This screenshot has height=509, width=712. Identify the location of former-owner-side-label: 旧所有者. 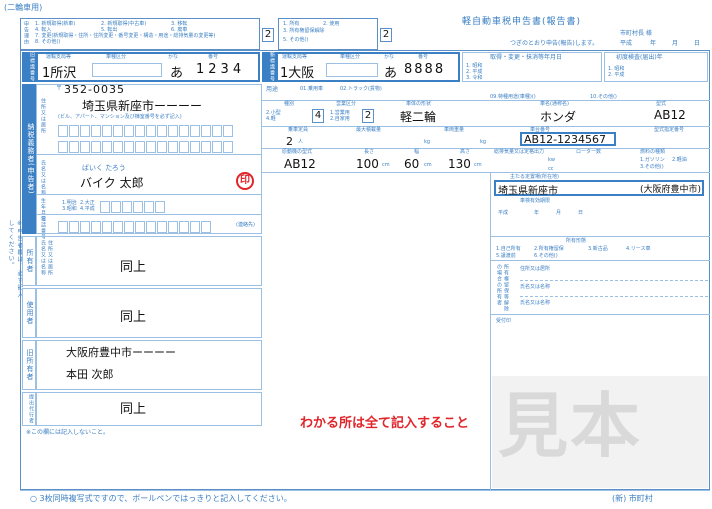
(29, 365).